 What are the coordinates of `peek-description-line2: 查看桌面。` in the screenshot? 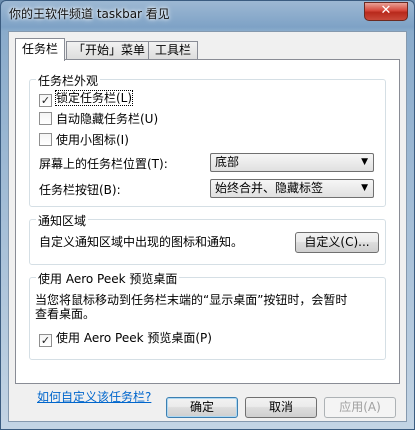 It's located at (65, 314).